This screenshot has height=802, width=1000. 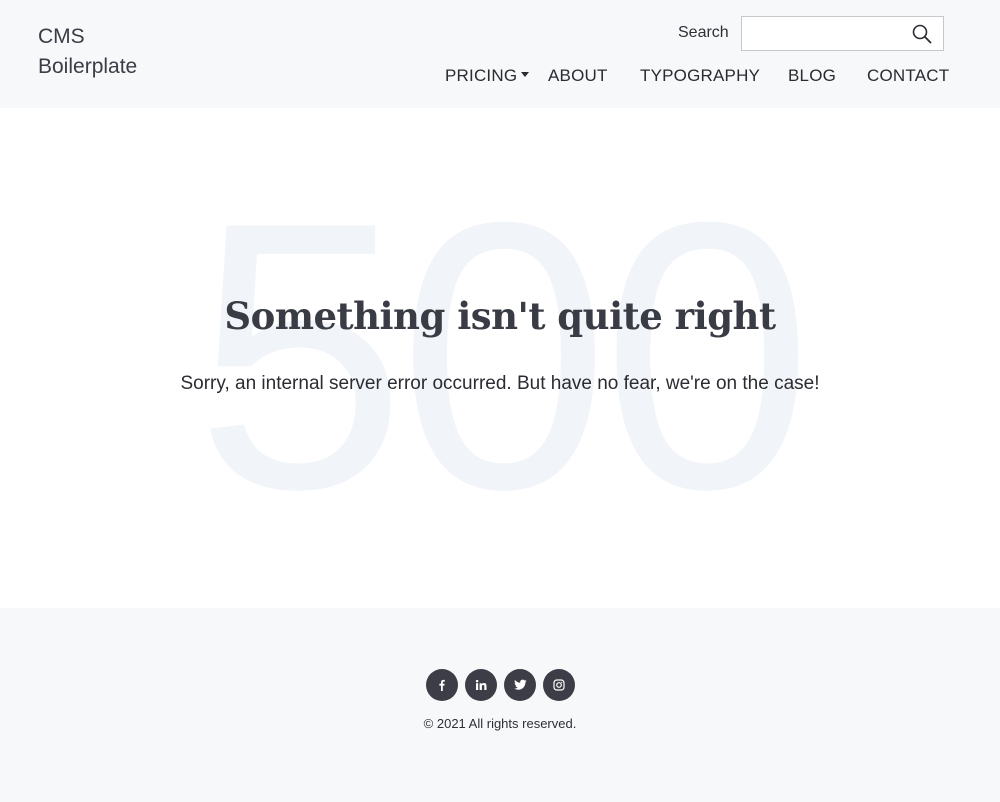 What do you see at coordinates (442, 685) in the screenshot?
I see `facebook-icon` at bounding box center [442, 685].